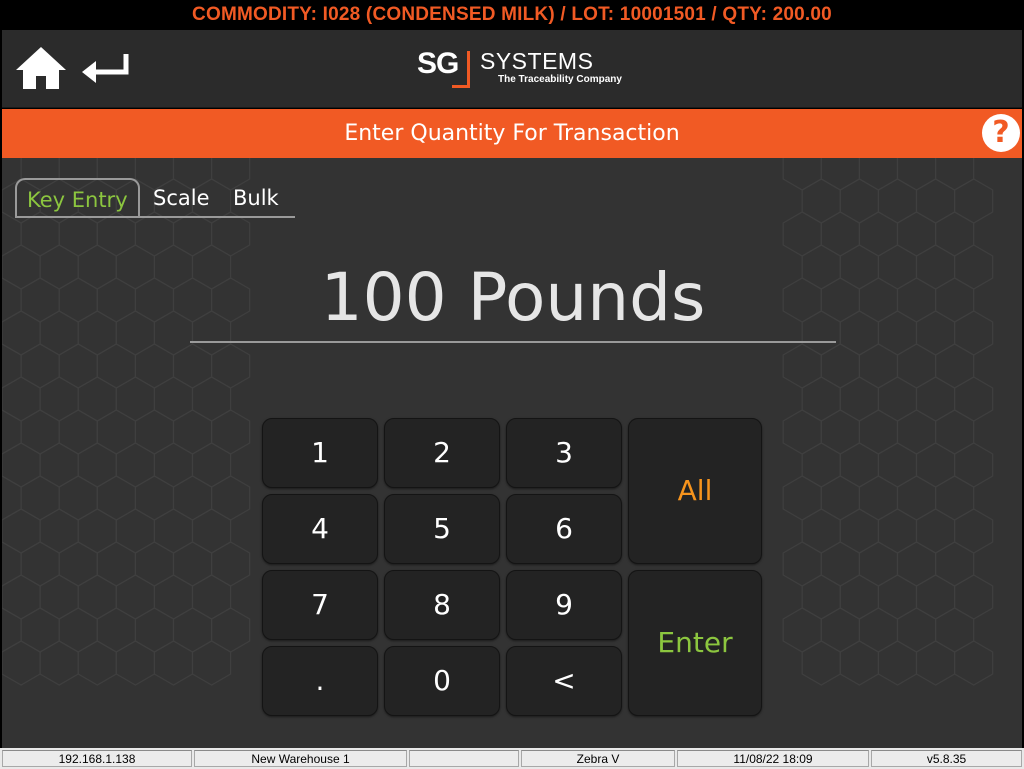 The width and height of the screenshot is (1024, 769). I want to click on all-button: All, so click(695, 491).